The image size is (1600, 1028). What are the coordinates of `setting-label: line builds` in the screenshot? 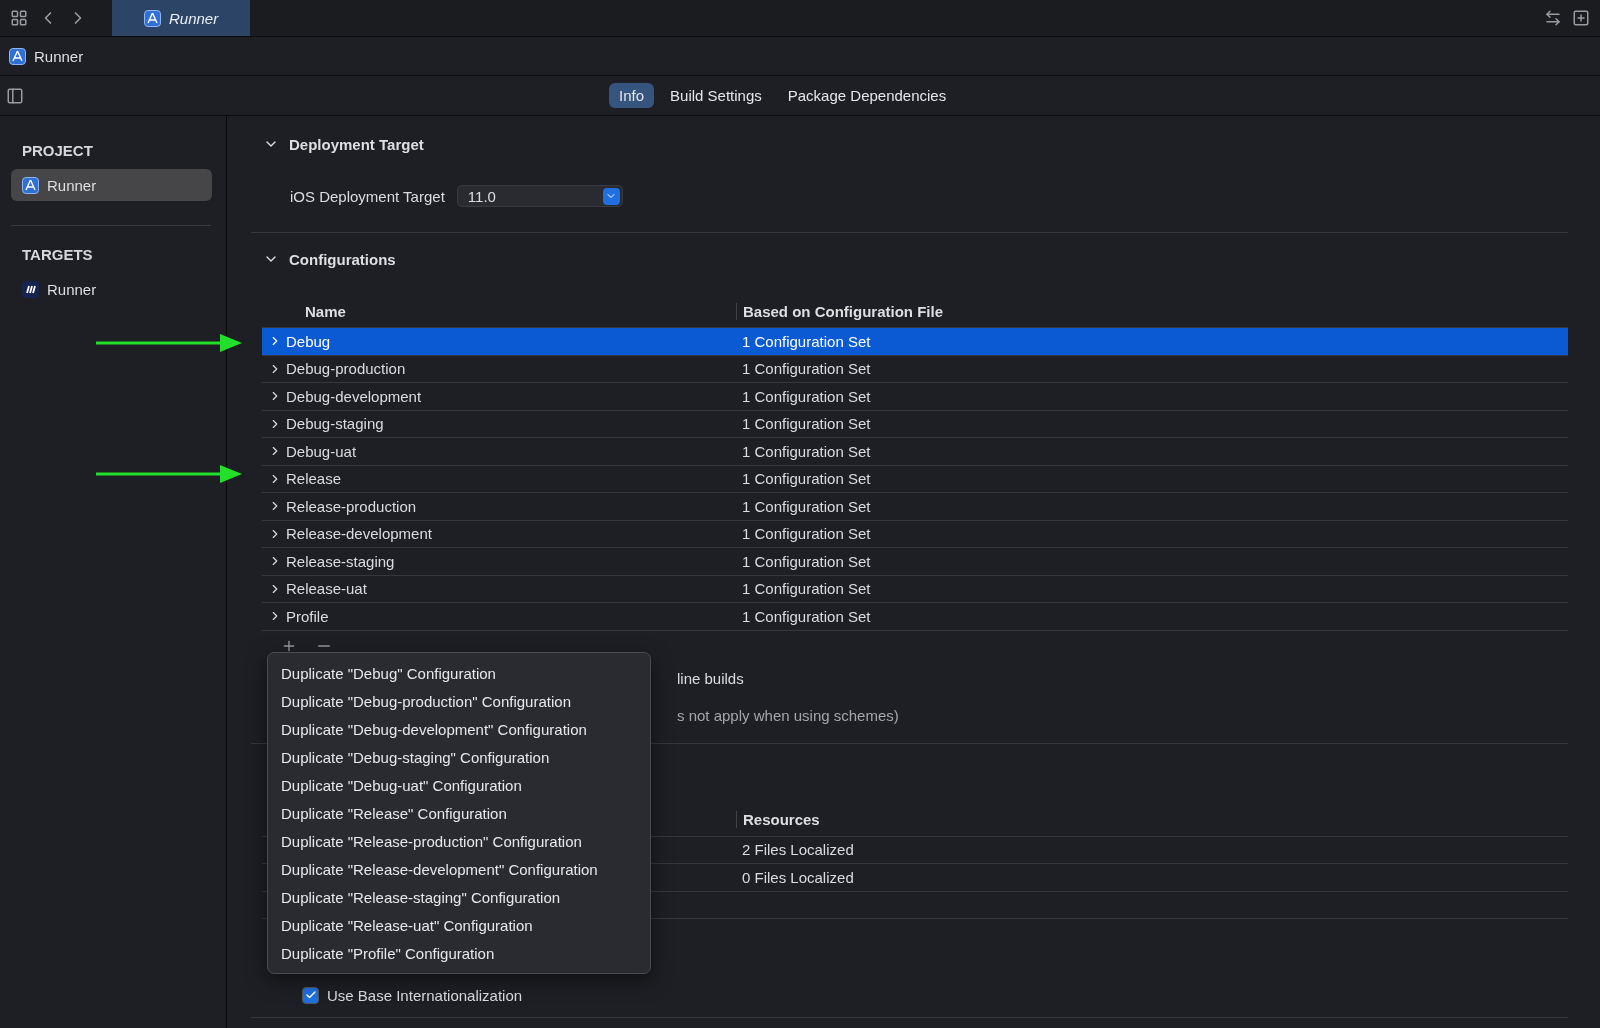 It's located at (710, 679).